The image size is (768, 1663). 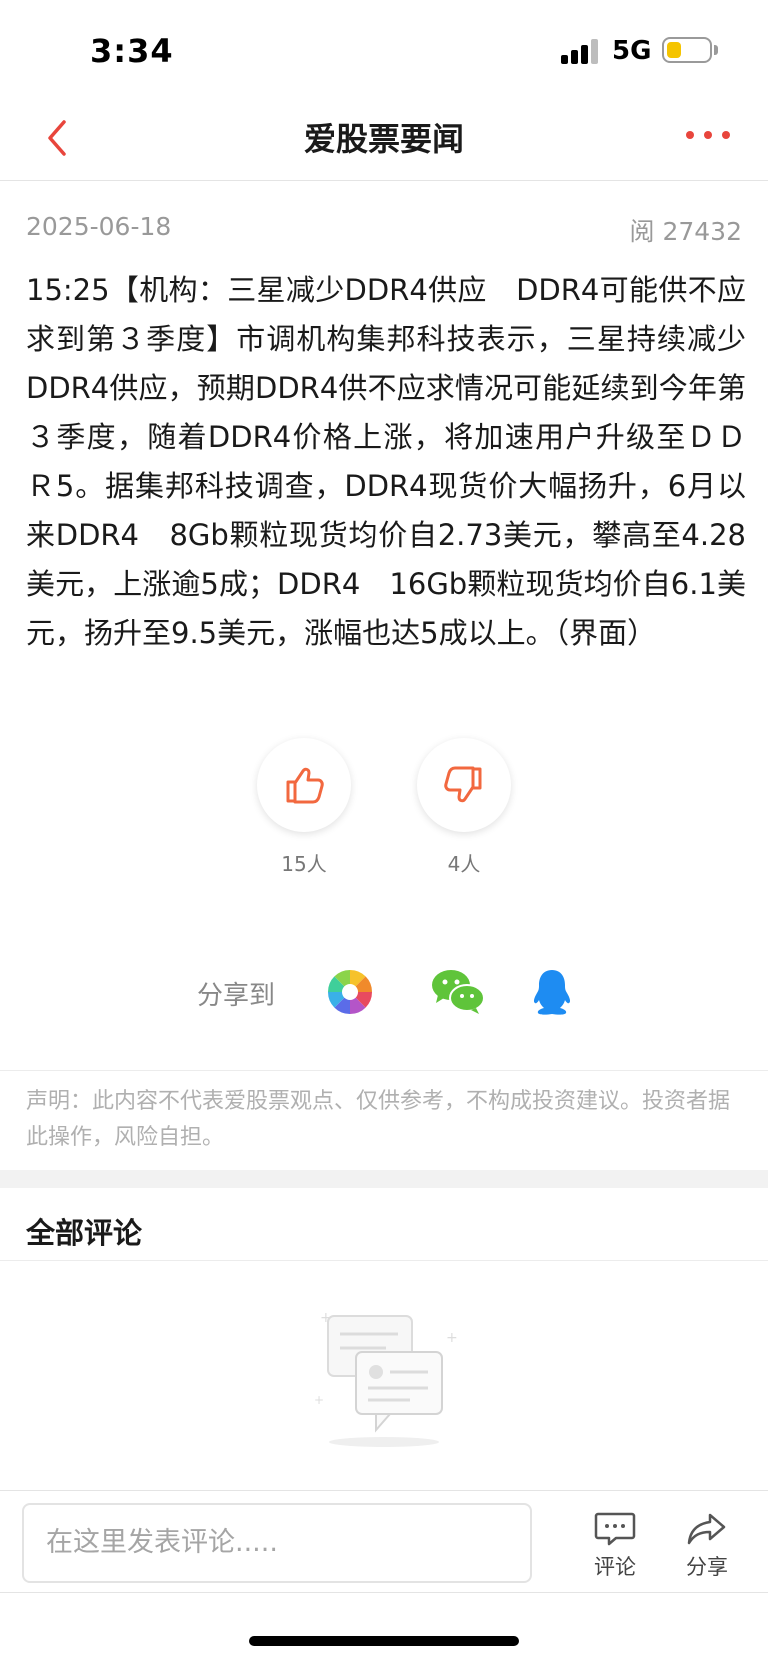 I want to click on like-button, so click(x=304, y=785).